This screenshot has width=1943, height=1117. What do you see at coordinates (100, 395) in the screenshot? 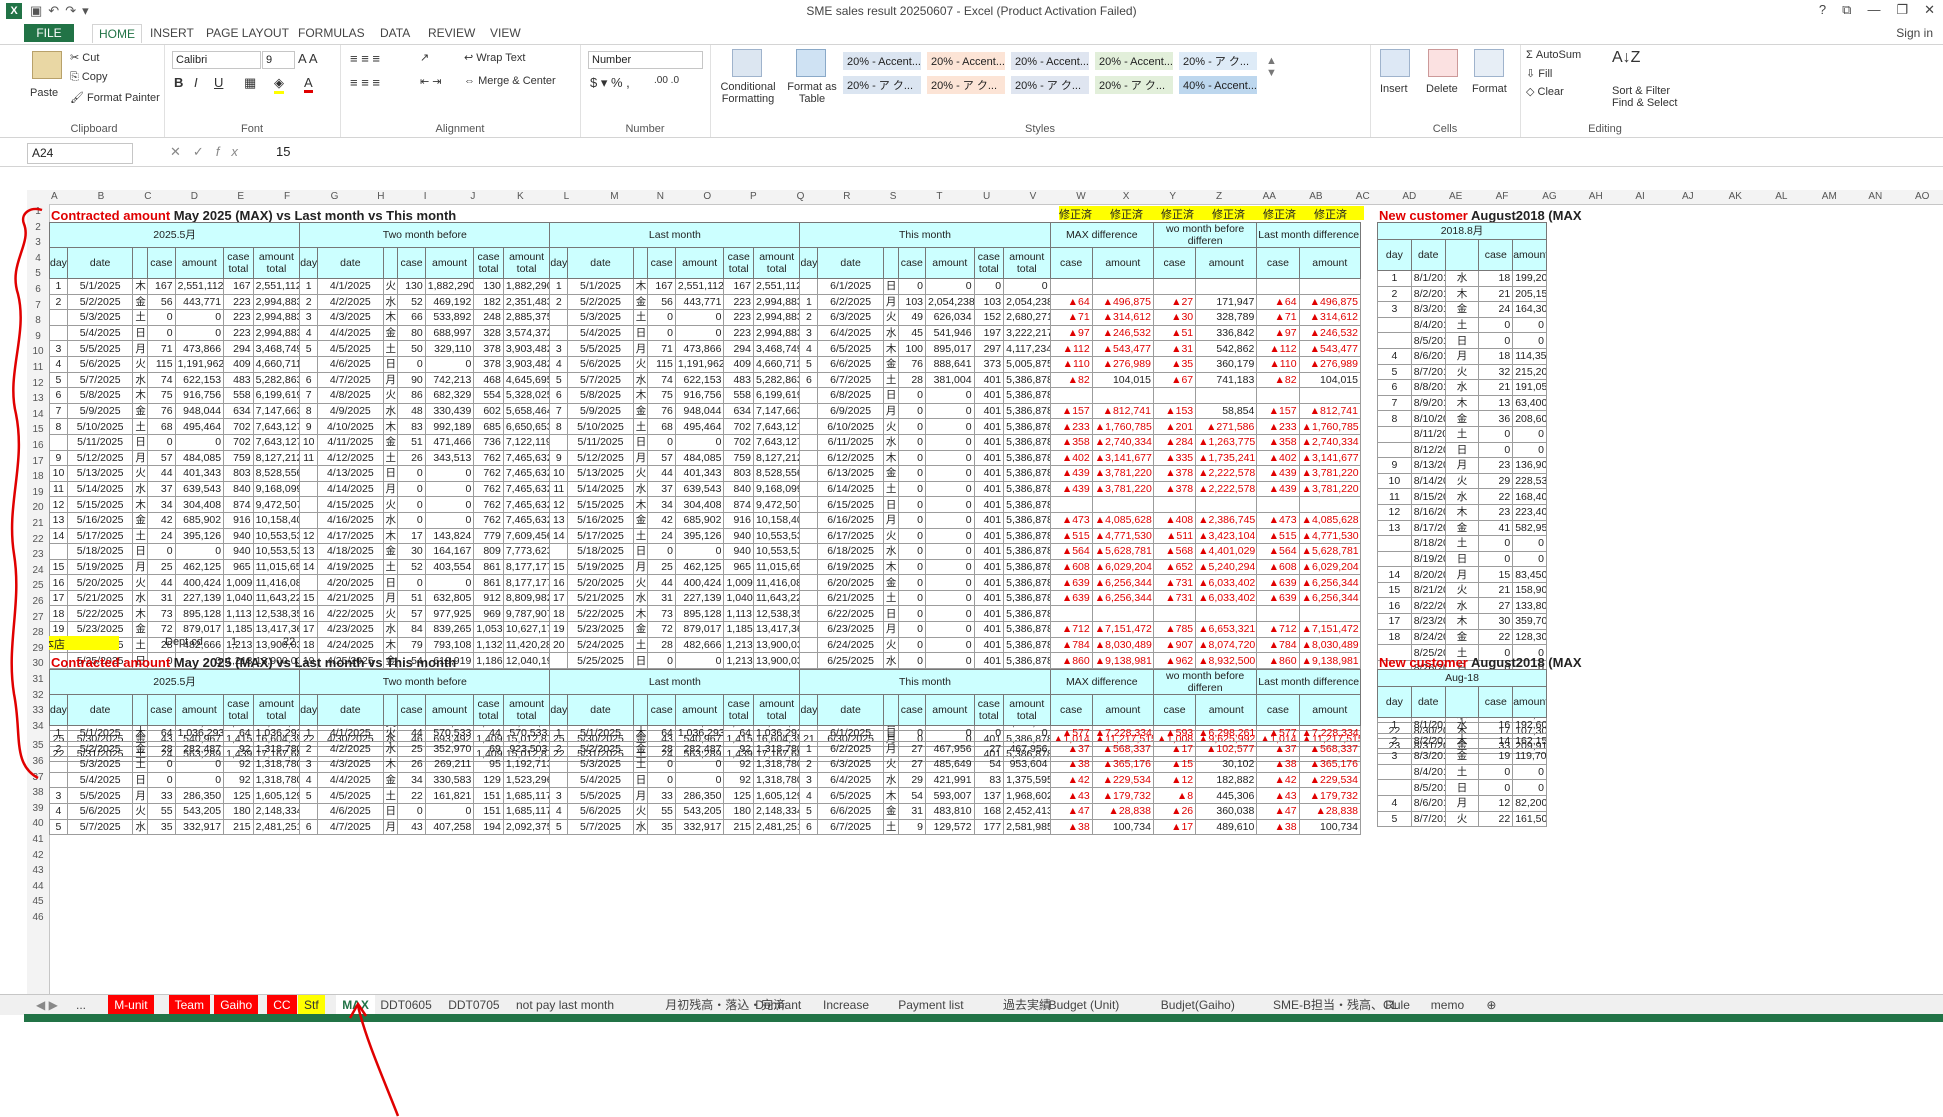
I see `table-cell: 5/8/2025` at bounding box center [100, 395].